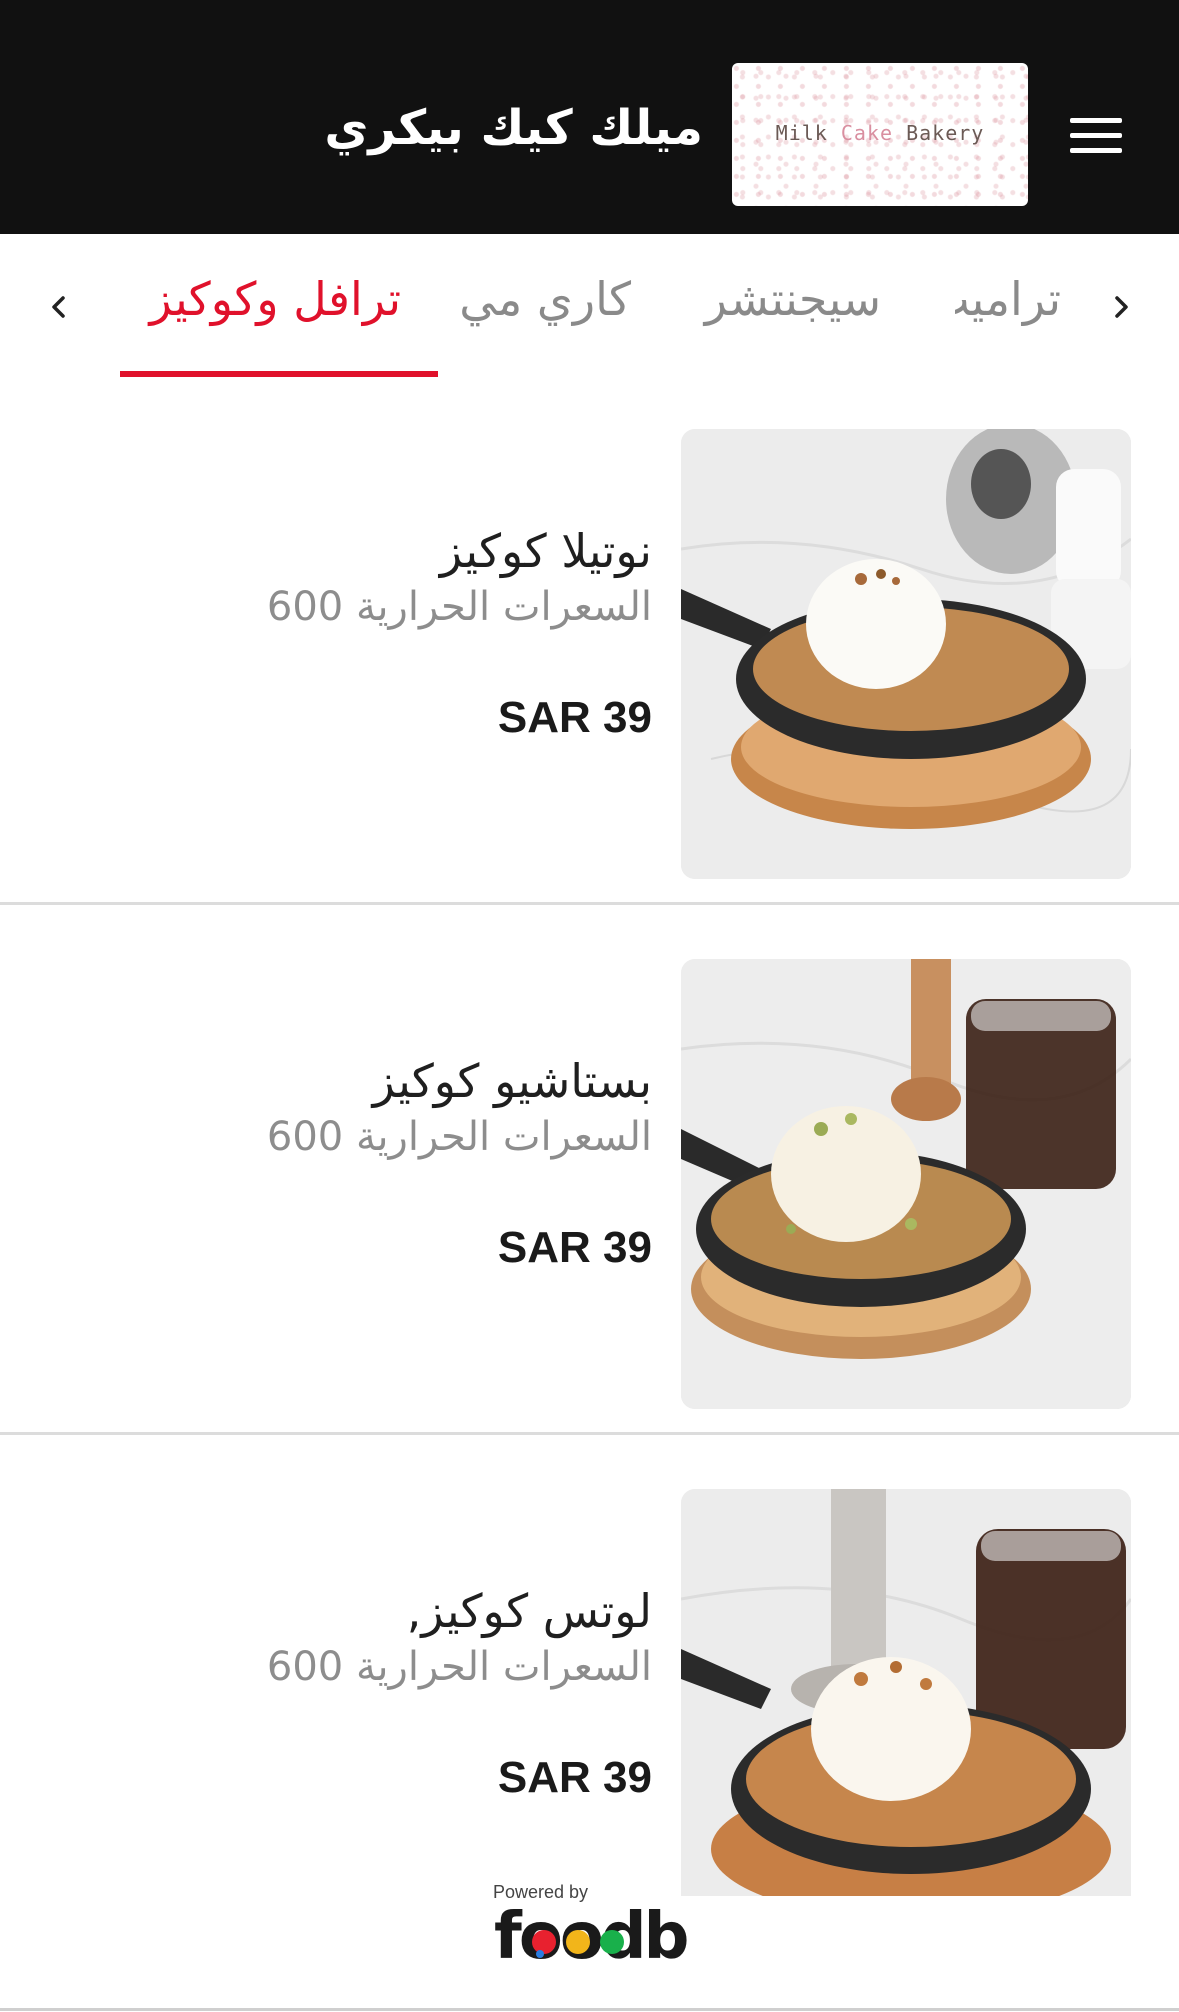 This screenshot has height=2012, width=1179. What do you see at coordinates (512, 1081) in the screenshot?
I see `item-name: بستاشيو كوكيز` at bounding box center [512, 1081].